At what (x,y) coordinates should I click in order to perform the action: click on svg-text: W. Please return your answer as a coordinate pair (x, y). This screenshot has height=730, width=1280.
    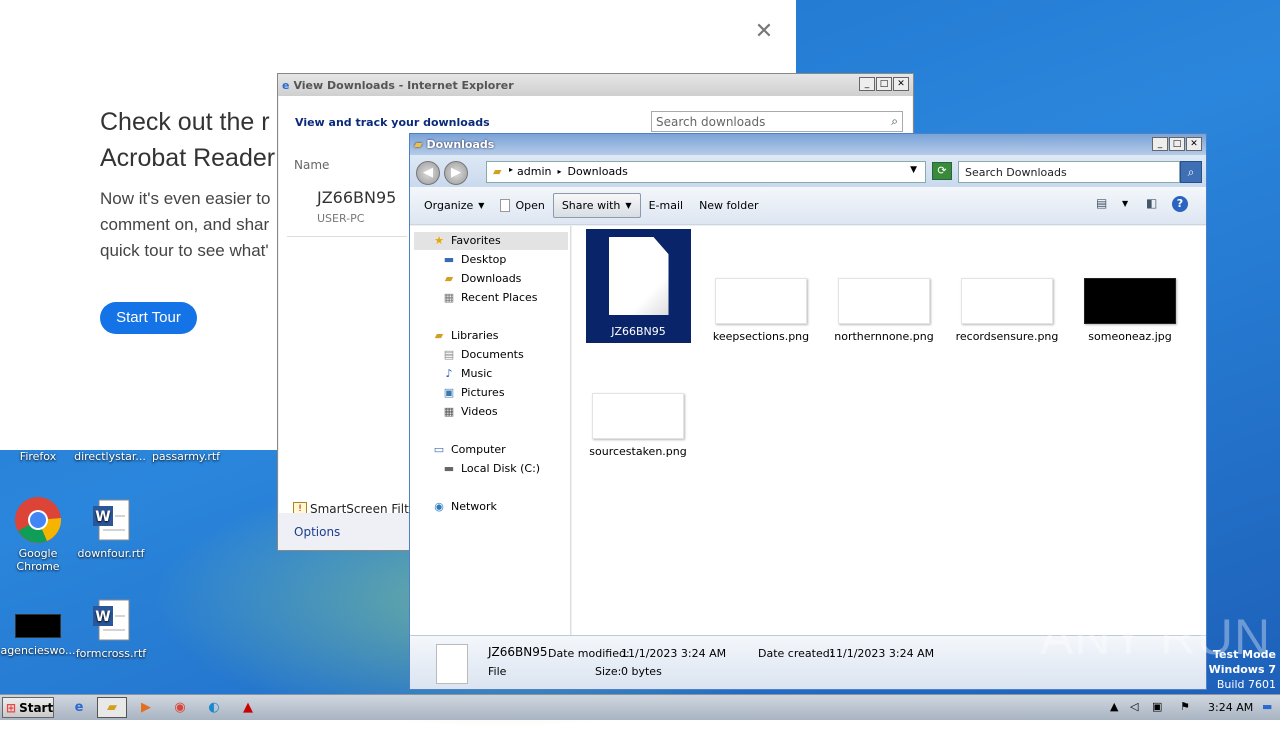
    Looking at the image, I should click on (102, 517).